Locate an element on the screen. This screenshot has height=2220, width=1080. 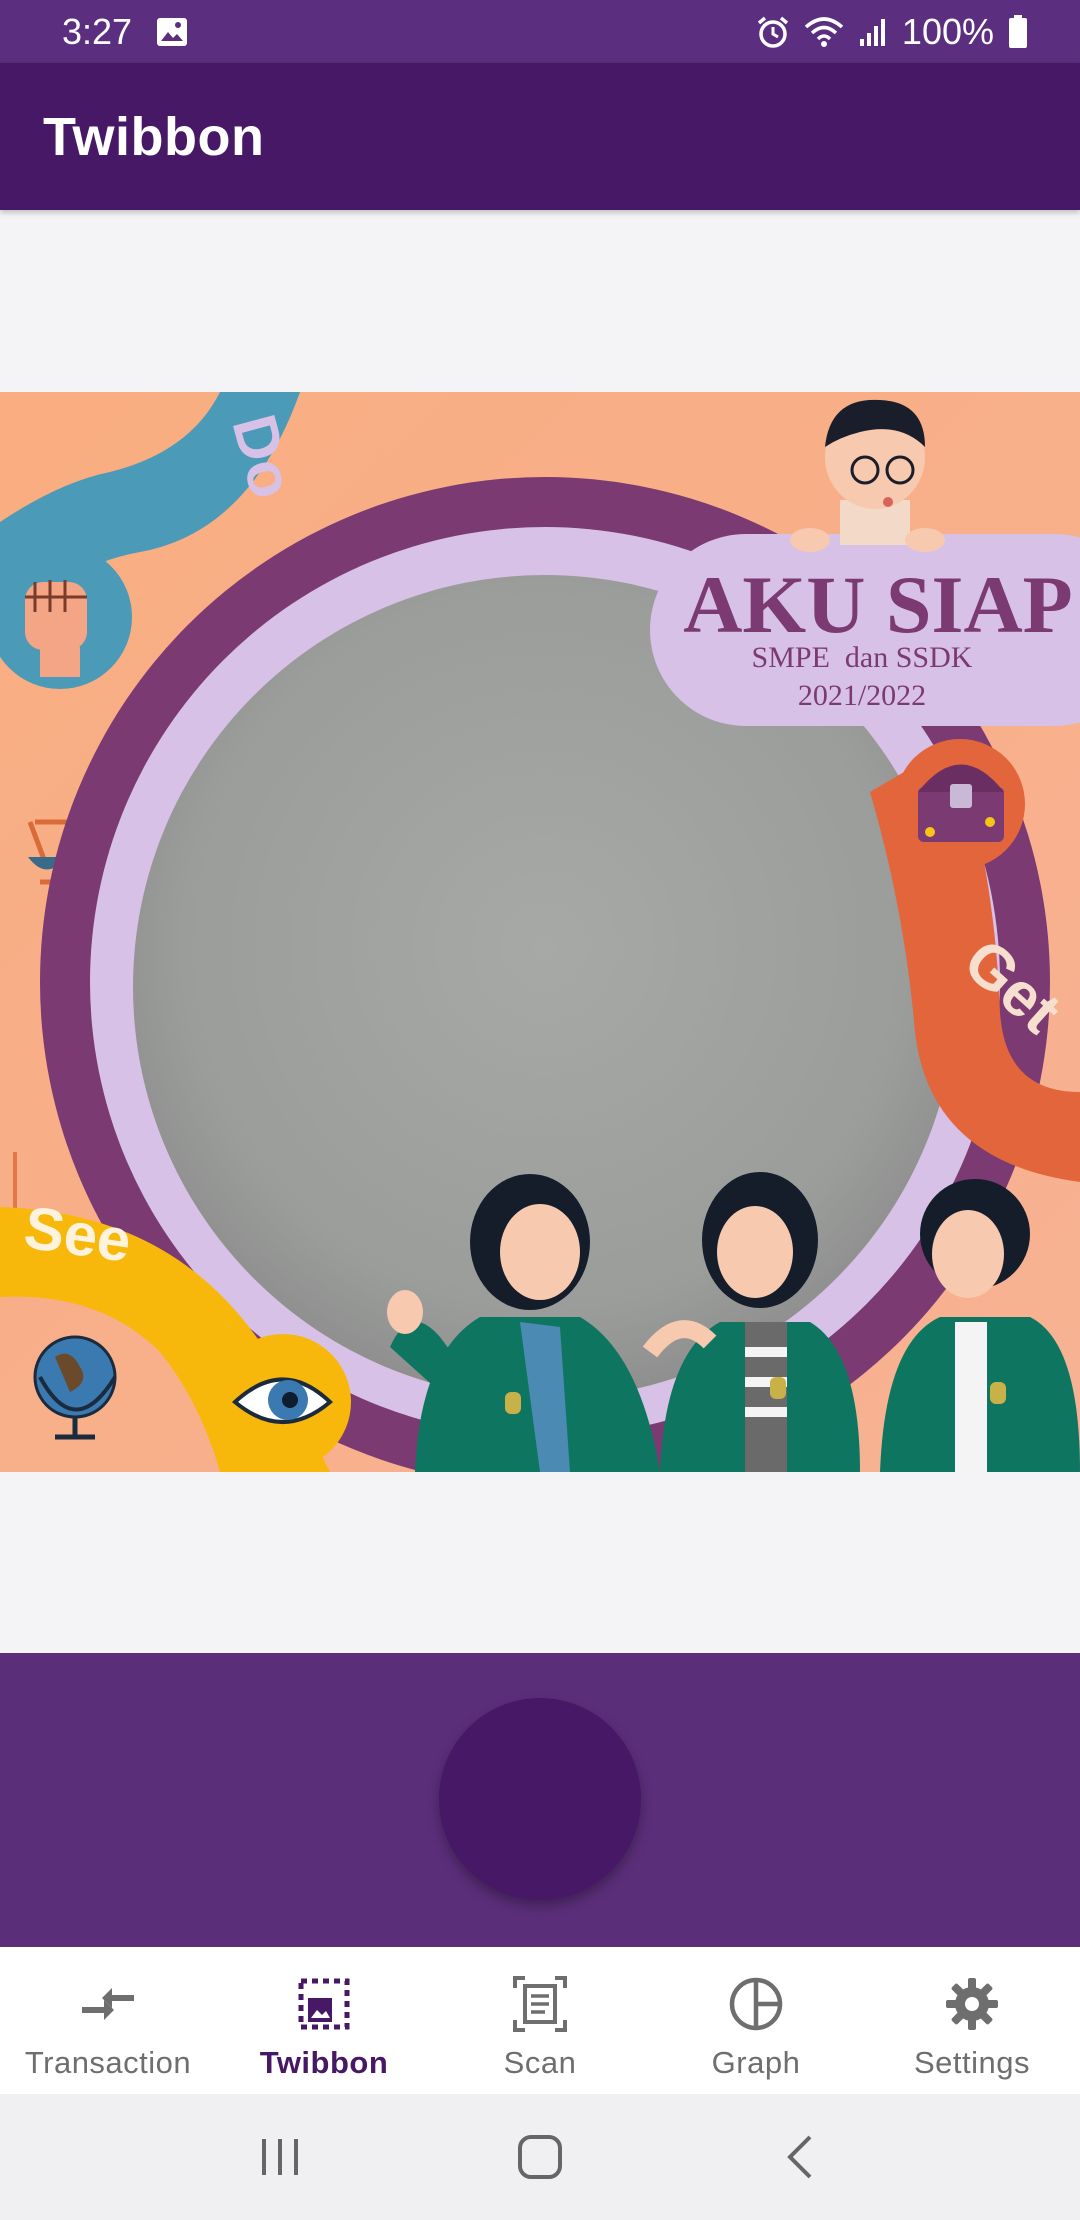
capture-panel is located at coordinates (540, 1800).